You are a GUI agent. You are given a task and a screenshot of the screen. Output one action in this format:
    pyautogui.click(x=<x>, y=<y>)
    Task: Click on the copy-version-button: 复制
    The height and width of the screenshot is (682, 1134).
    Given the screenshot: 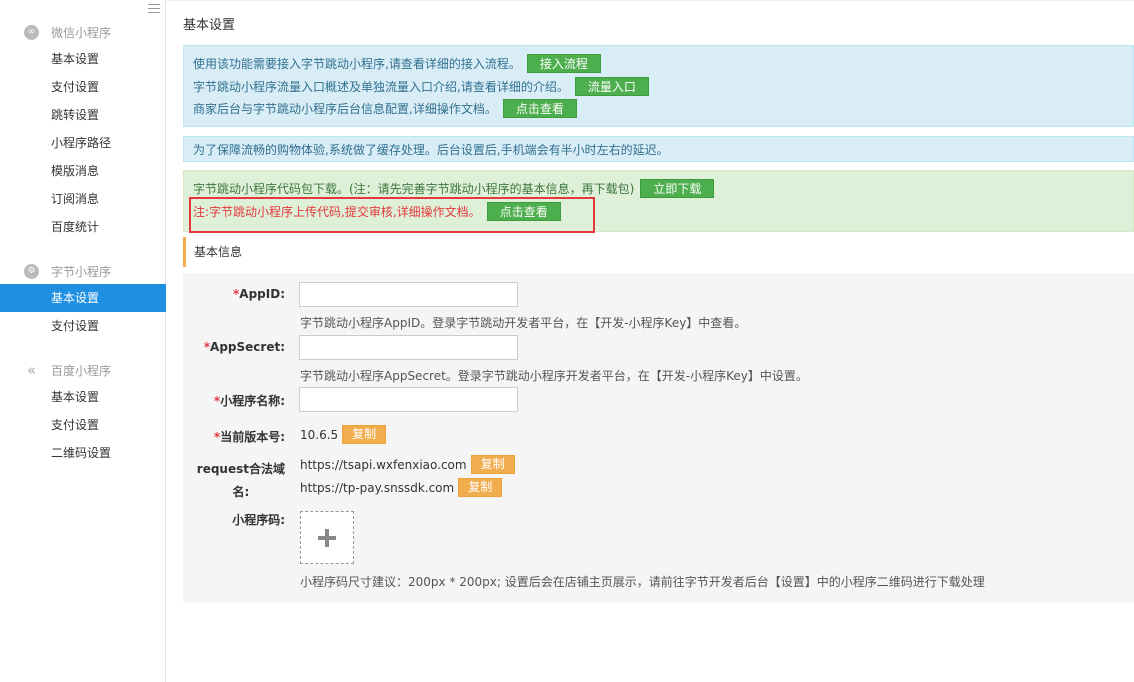 What is the action you would take?
    pyautogui.click(x=364, y=434)
    